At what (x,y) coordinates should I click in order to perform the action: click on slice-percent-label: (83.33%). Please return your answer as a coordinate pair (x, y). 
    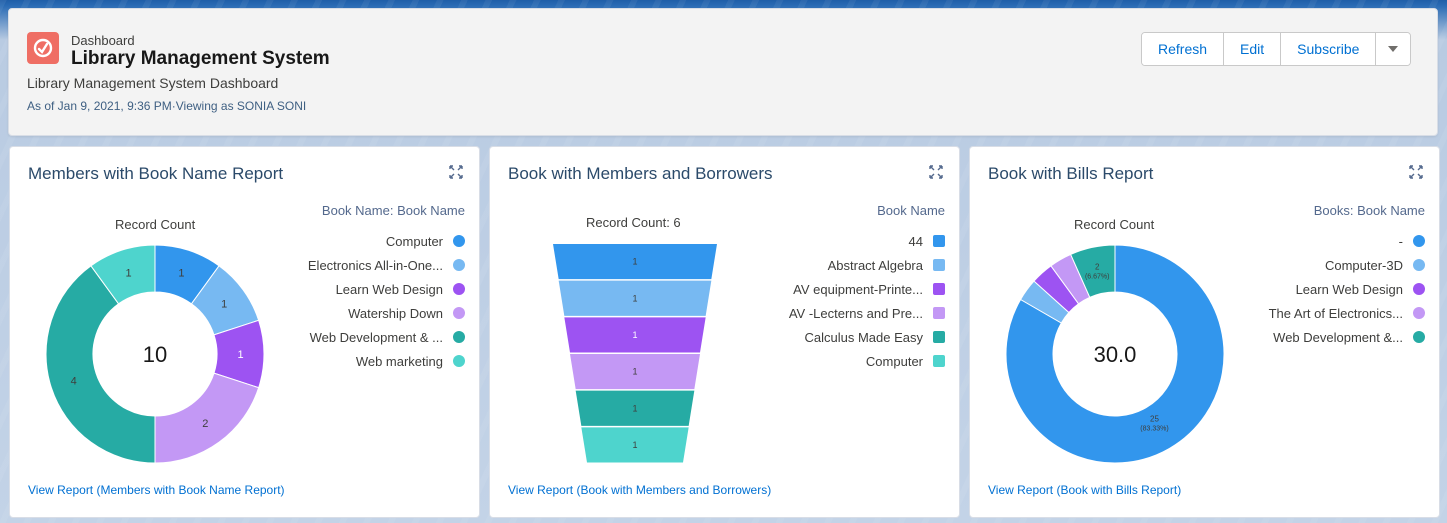
    Looking at the image, I should click on (1154, 428).